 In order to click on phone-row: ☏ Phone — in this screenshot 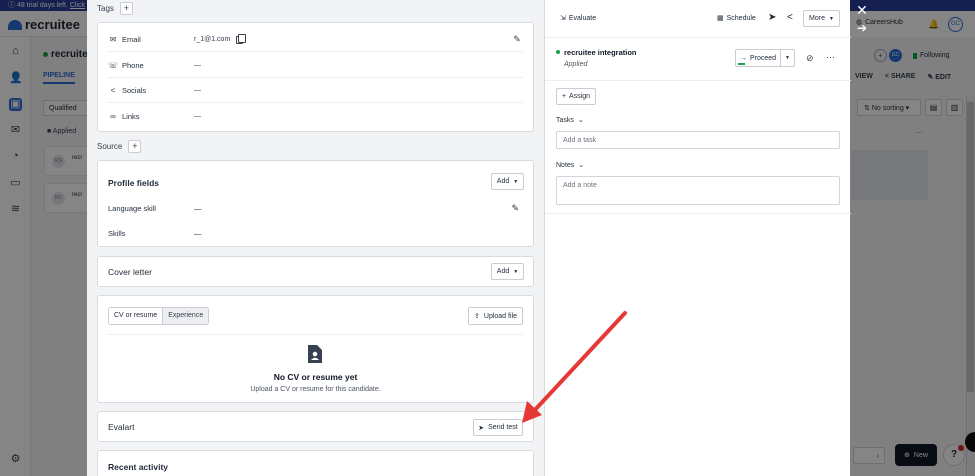, I will do `click(315, 66)`.